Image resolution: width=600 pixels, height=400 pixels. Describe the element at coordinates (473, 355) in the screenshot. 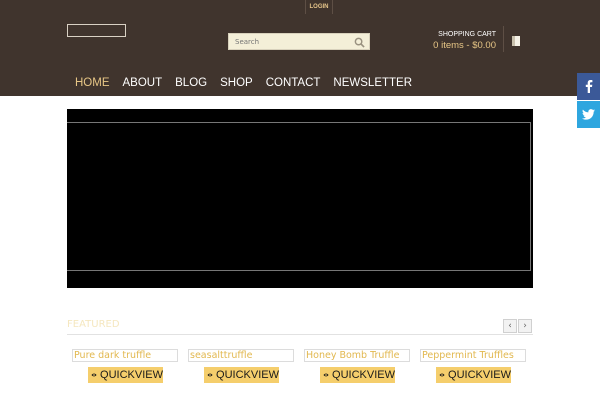

I see `product-name: Peppermint Truffles` at that location.